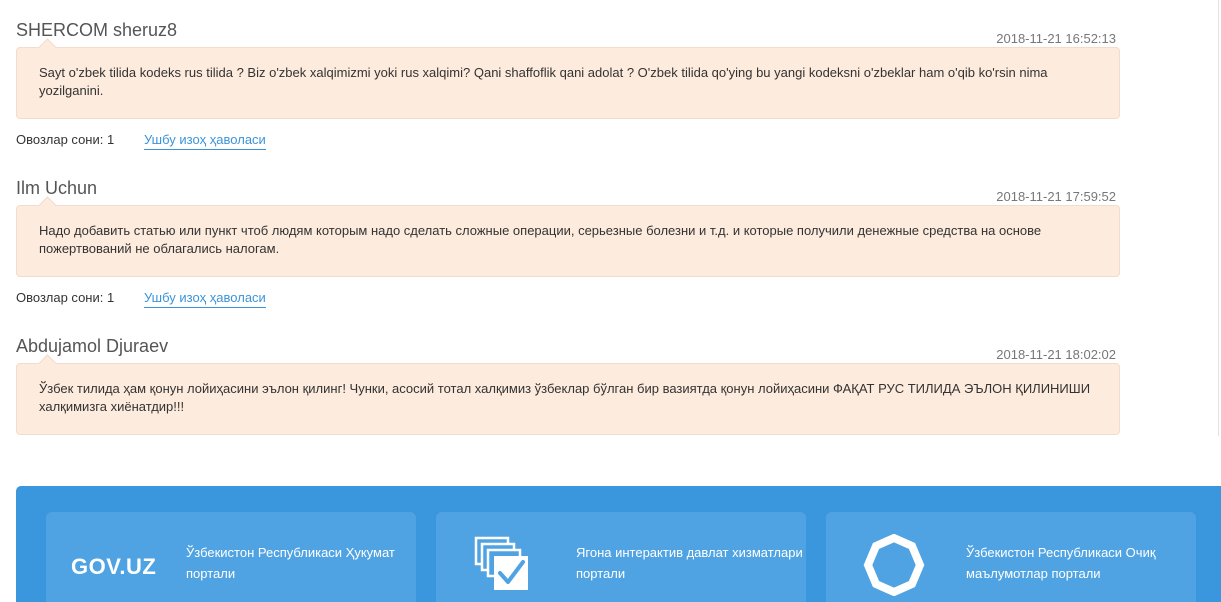 The width and height of the screenshot is (1221, 602). Describe the element at coordinates (501, 563) in the screenshot. I see `interactive-services-icon` at that location.